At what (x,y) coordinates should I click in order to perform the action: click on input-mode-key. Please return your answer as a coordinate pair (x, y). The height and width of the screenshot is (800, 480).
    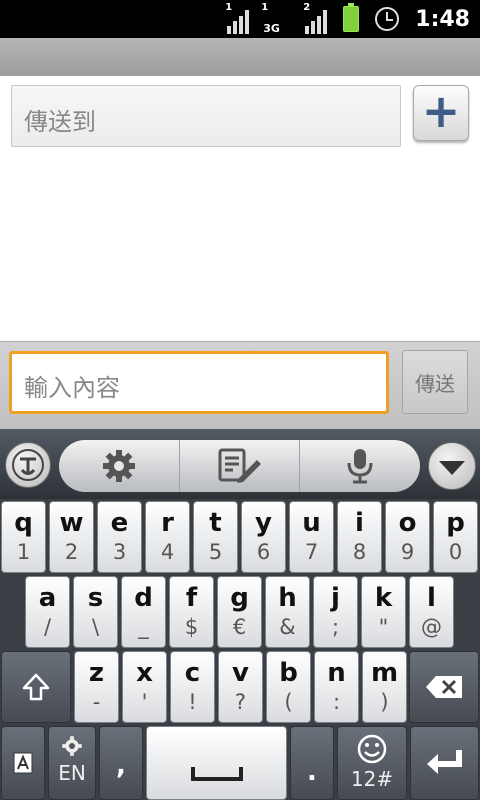
    Looking at the image, I should click on (23, 763).